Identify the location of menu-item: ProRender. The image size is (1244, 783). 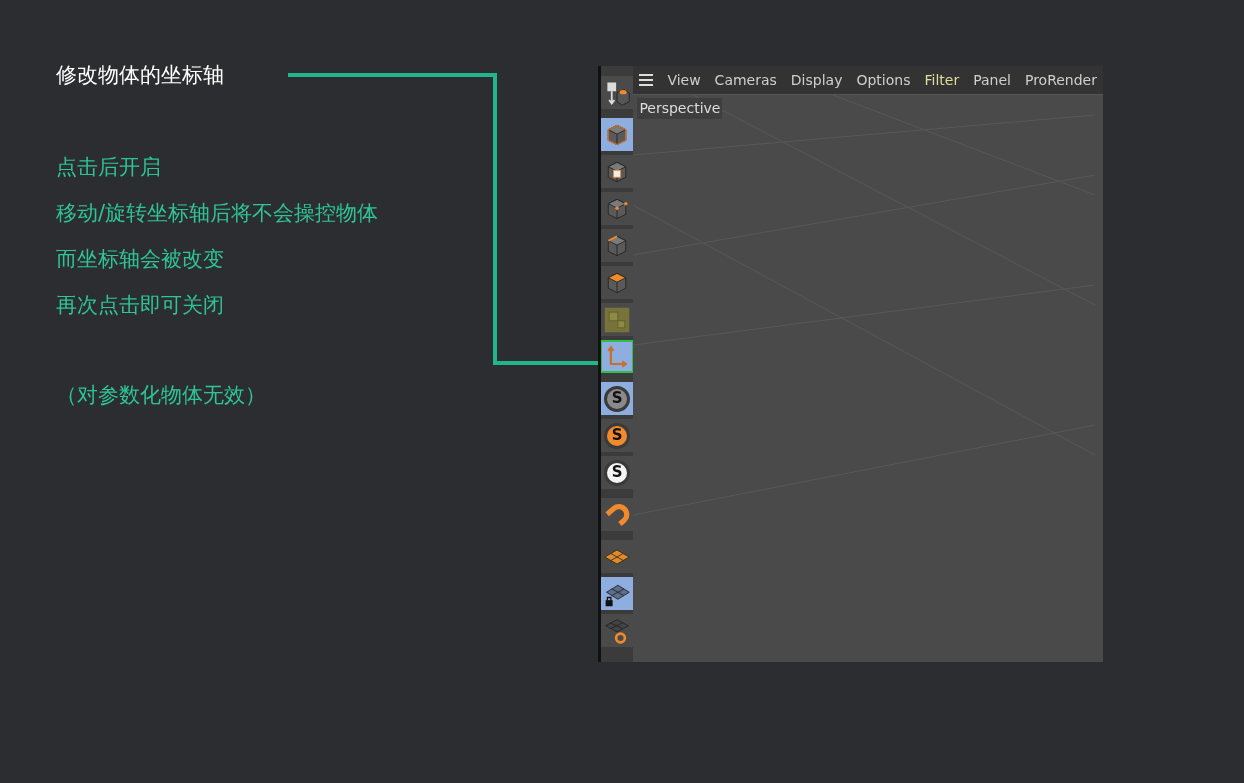
(1060, 80).